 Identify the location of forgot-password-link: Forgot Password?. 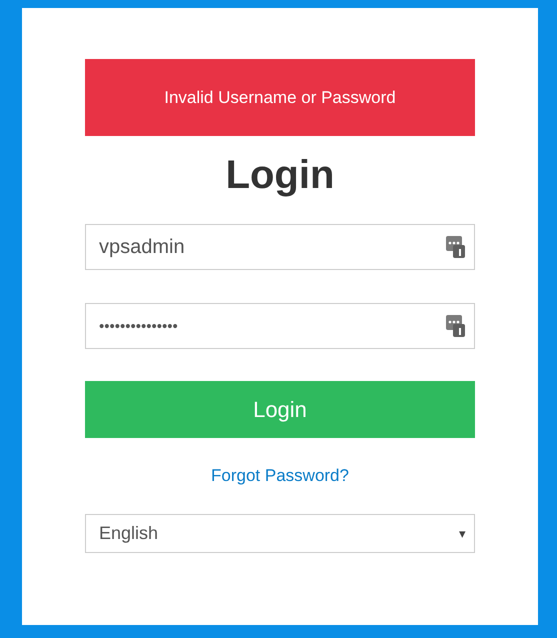
(280, 476).